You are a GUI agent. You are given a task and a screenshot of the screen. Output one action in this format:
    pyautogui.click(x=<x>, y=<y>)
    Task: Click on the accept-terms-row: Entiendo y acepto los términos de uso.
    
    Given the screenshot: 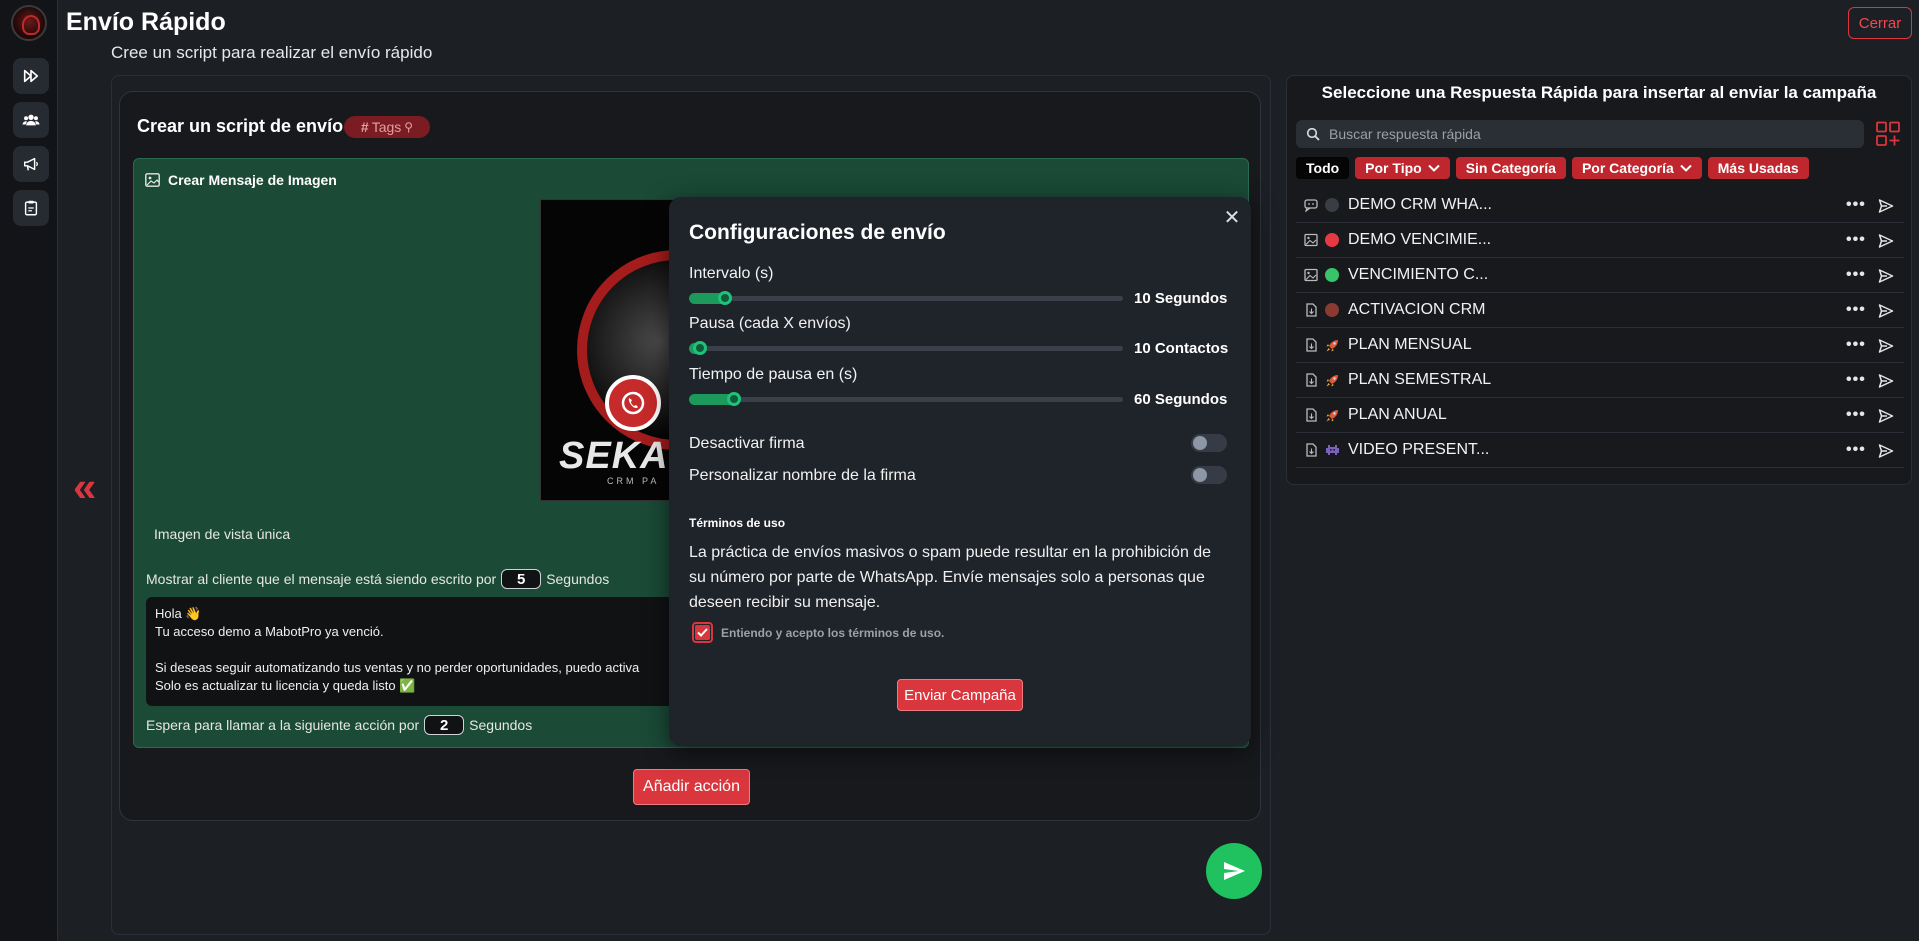 What is the action you would take?
    pyautogui.click(x=818, y=632)
    